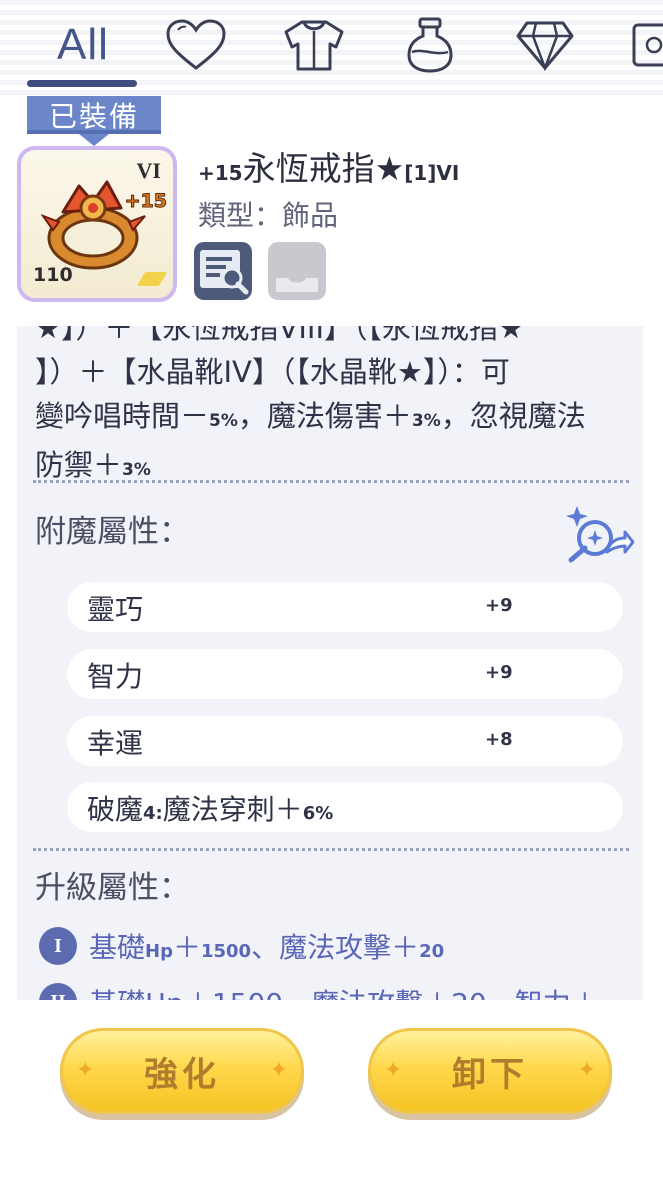  I want to click on enchant-share-icon, so click(600, 534).